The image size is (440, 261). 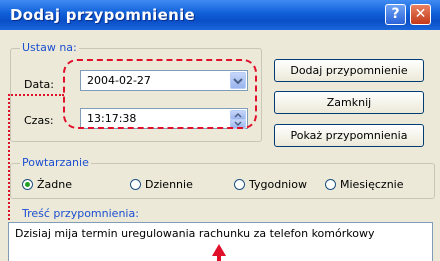 What do you see at coordinates (349, 70) in the screenshot?
I see `add-reminder-button: Dodaj przypomnienie` at bounding box center [349, 70].